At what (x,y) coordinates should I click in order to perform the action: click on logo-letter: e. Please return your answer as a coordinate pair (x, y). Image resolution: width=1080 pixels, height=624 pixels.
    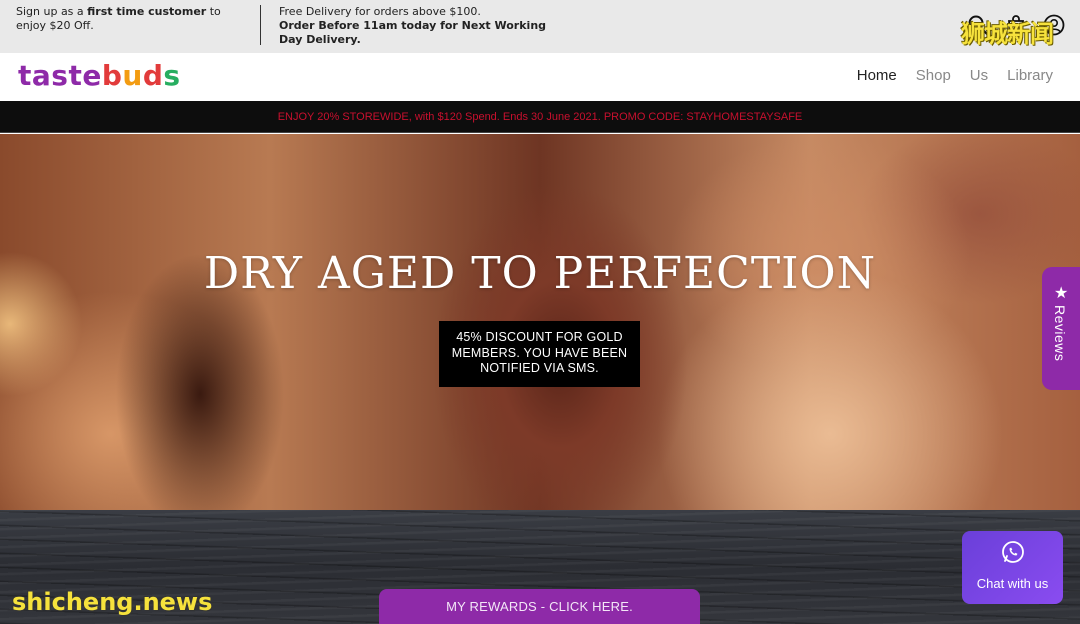
    Looking at the image, I should click on (92, 75).